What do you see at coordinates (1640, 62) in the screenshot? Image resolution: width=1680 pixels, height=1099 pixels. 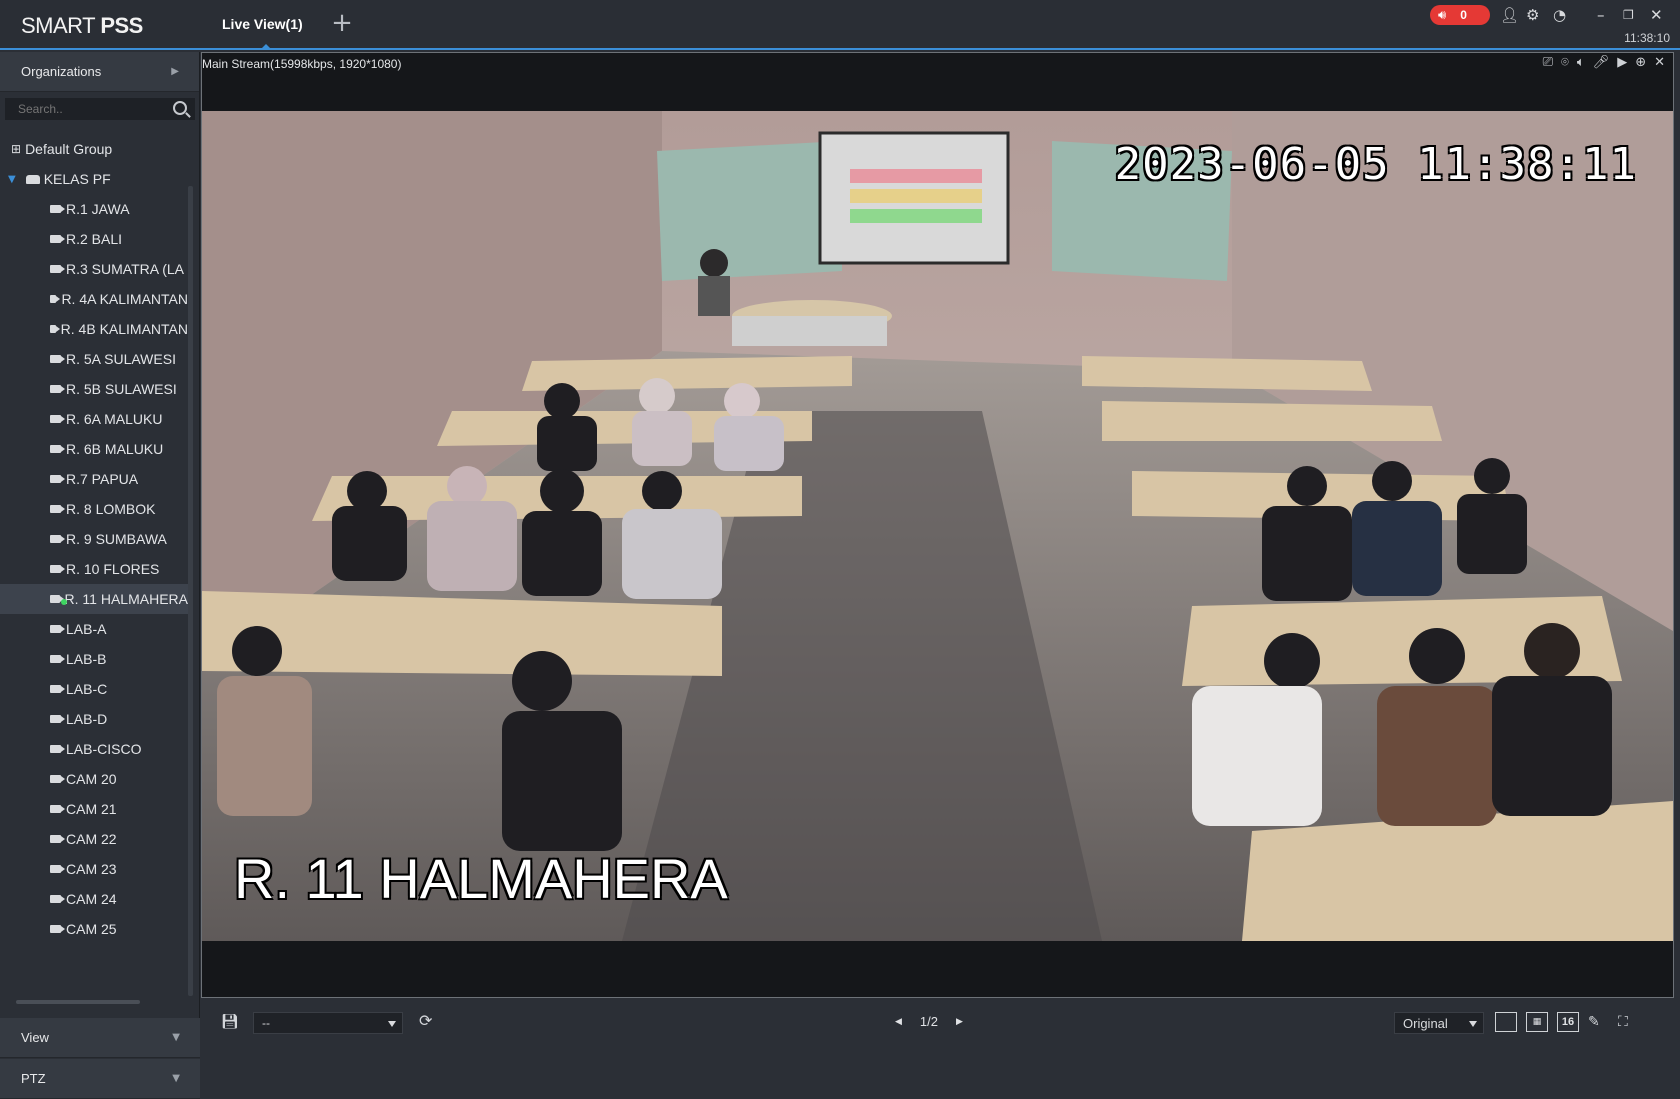 I see `zoom-icon: ⊕` at bounding box center [1640, 62].